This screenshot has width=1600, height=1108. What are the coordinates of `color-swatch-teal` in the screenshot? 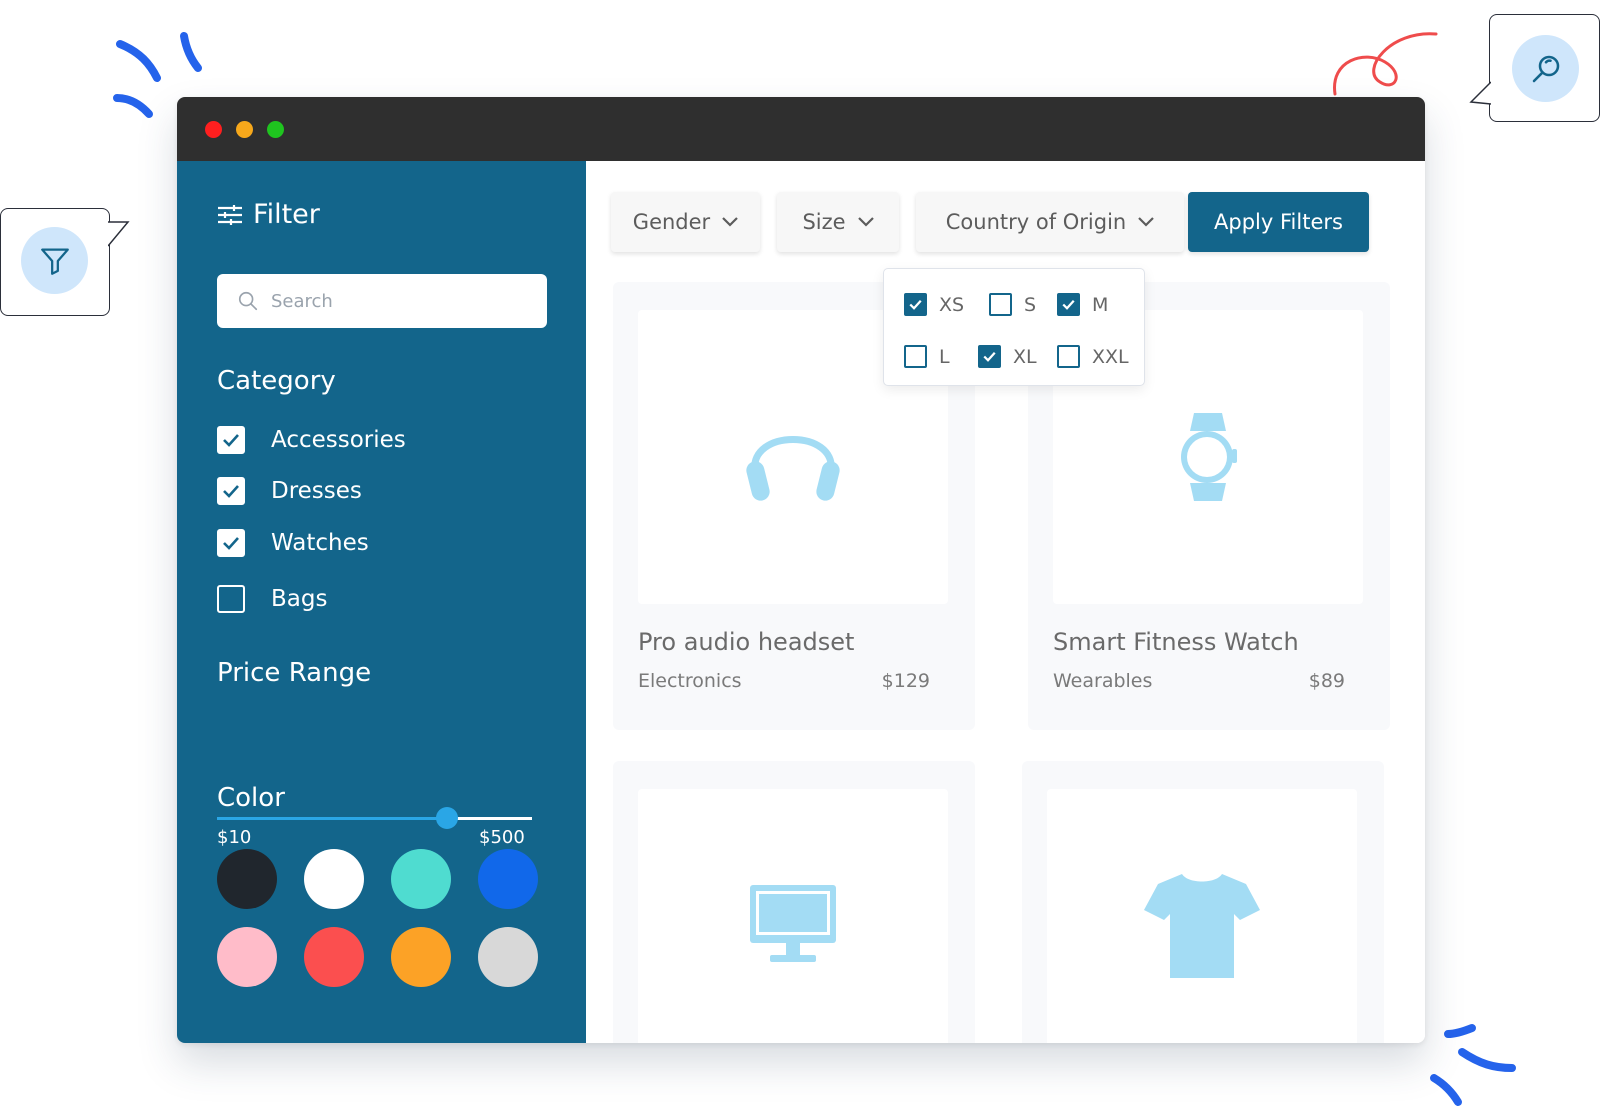 It's located at (421, 879).